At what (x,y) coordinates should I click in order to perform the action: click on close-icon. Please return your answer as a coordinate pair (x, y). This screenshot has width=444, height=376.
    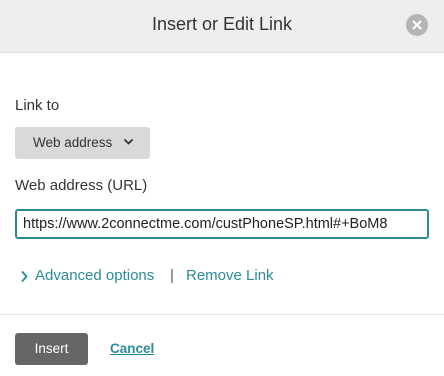
    Looking at the image, I should click on (417, 25).